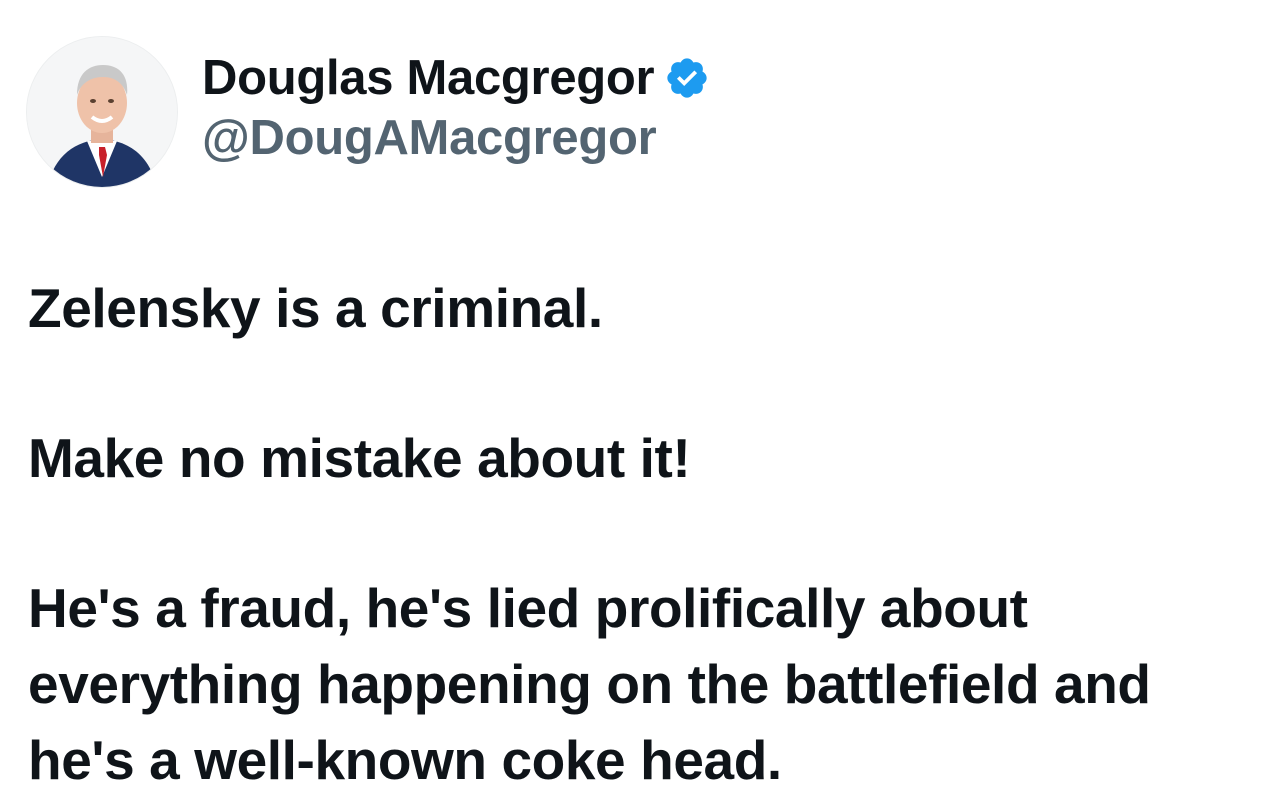  What do you see at coordinates (315, 308) in the screenshot?
I see `tweet-paragraph-1: Zelensky is a criminal.` at bounding box center [315, 308].